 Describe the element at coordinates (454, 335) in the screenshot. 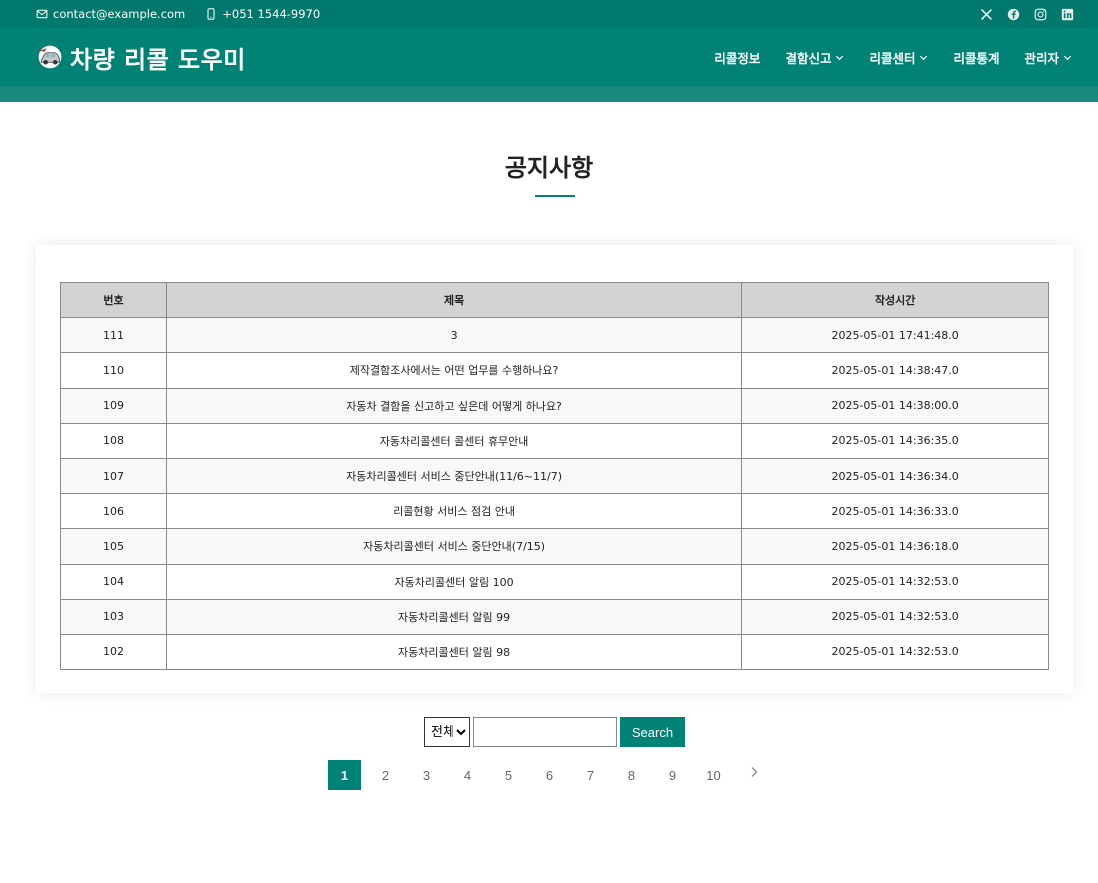

I see `row-title-link: 3` at that location.